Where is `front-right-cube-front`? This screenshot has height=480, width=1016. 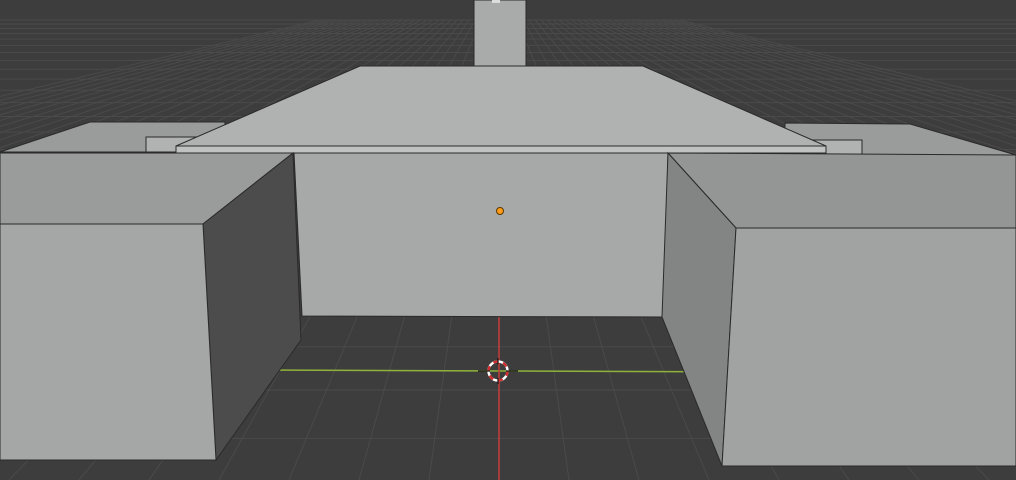
front-right-cube-front is located at coordinates (868, 347).